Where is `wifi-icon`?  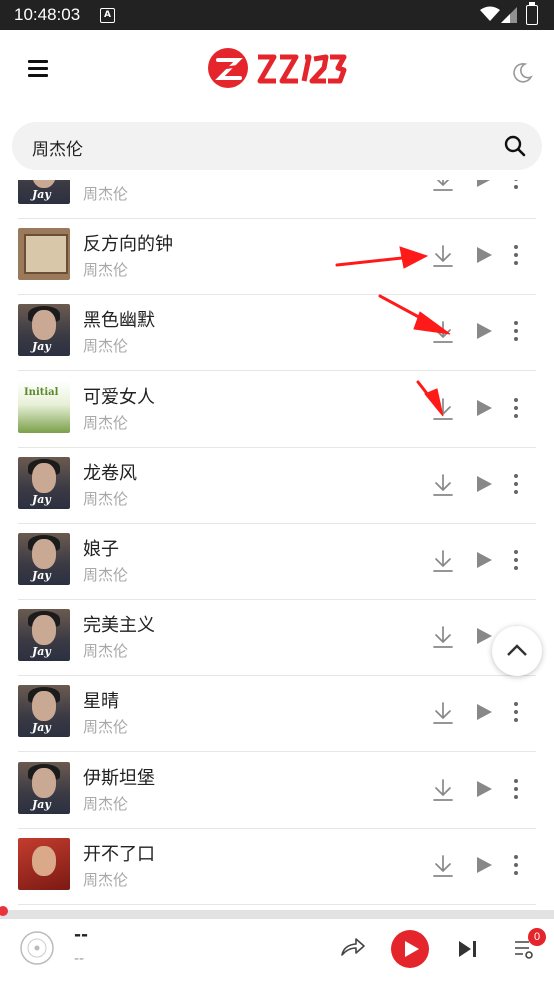 wifi-icon is located at coordinates (490, 13).